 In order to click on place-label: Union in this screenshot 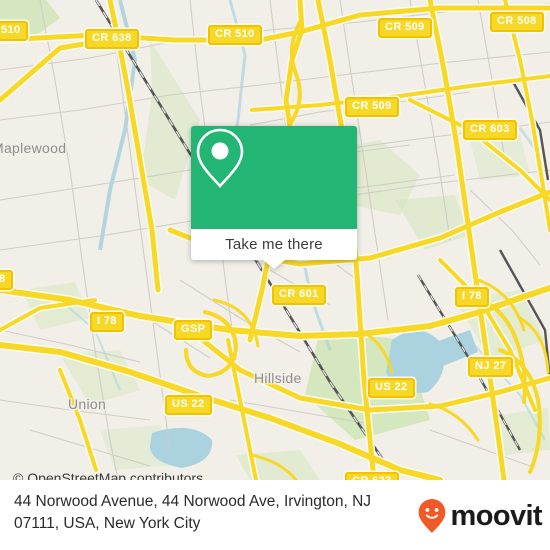, I will do `click(87, 404)`.